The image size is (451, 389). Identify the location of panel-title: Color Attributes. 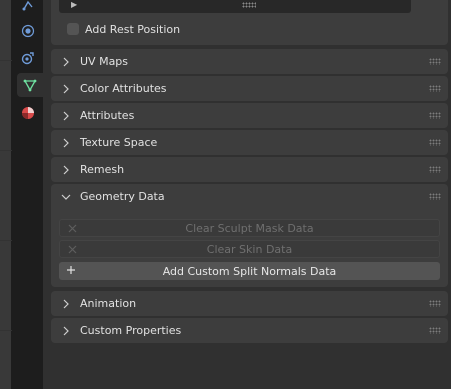
(123, 88).